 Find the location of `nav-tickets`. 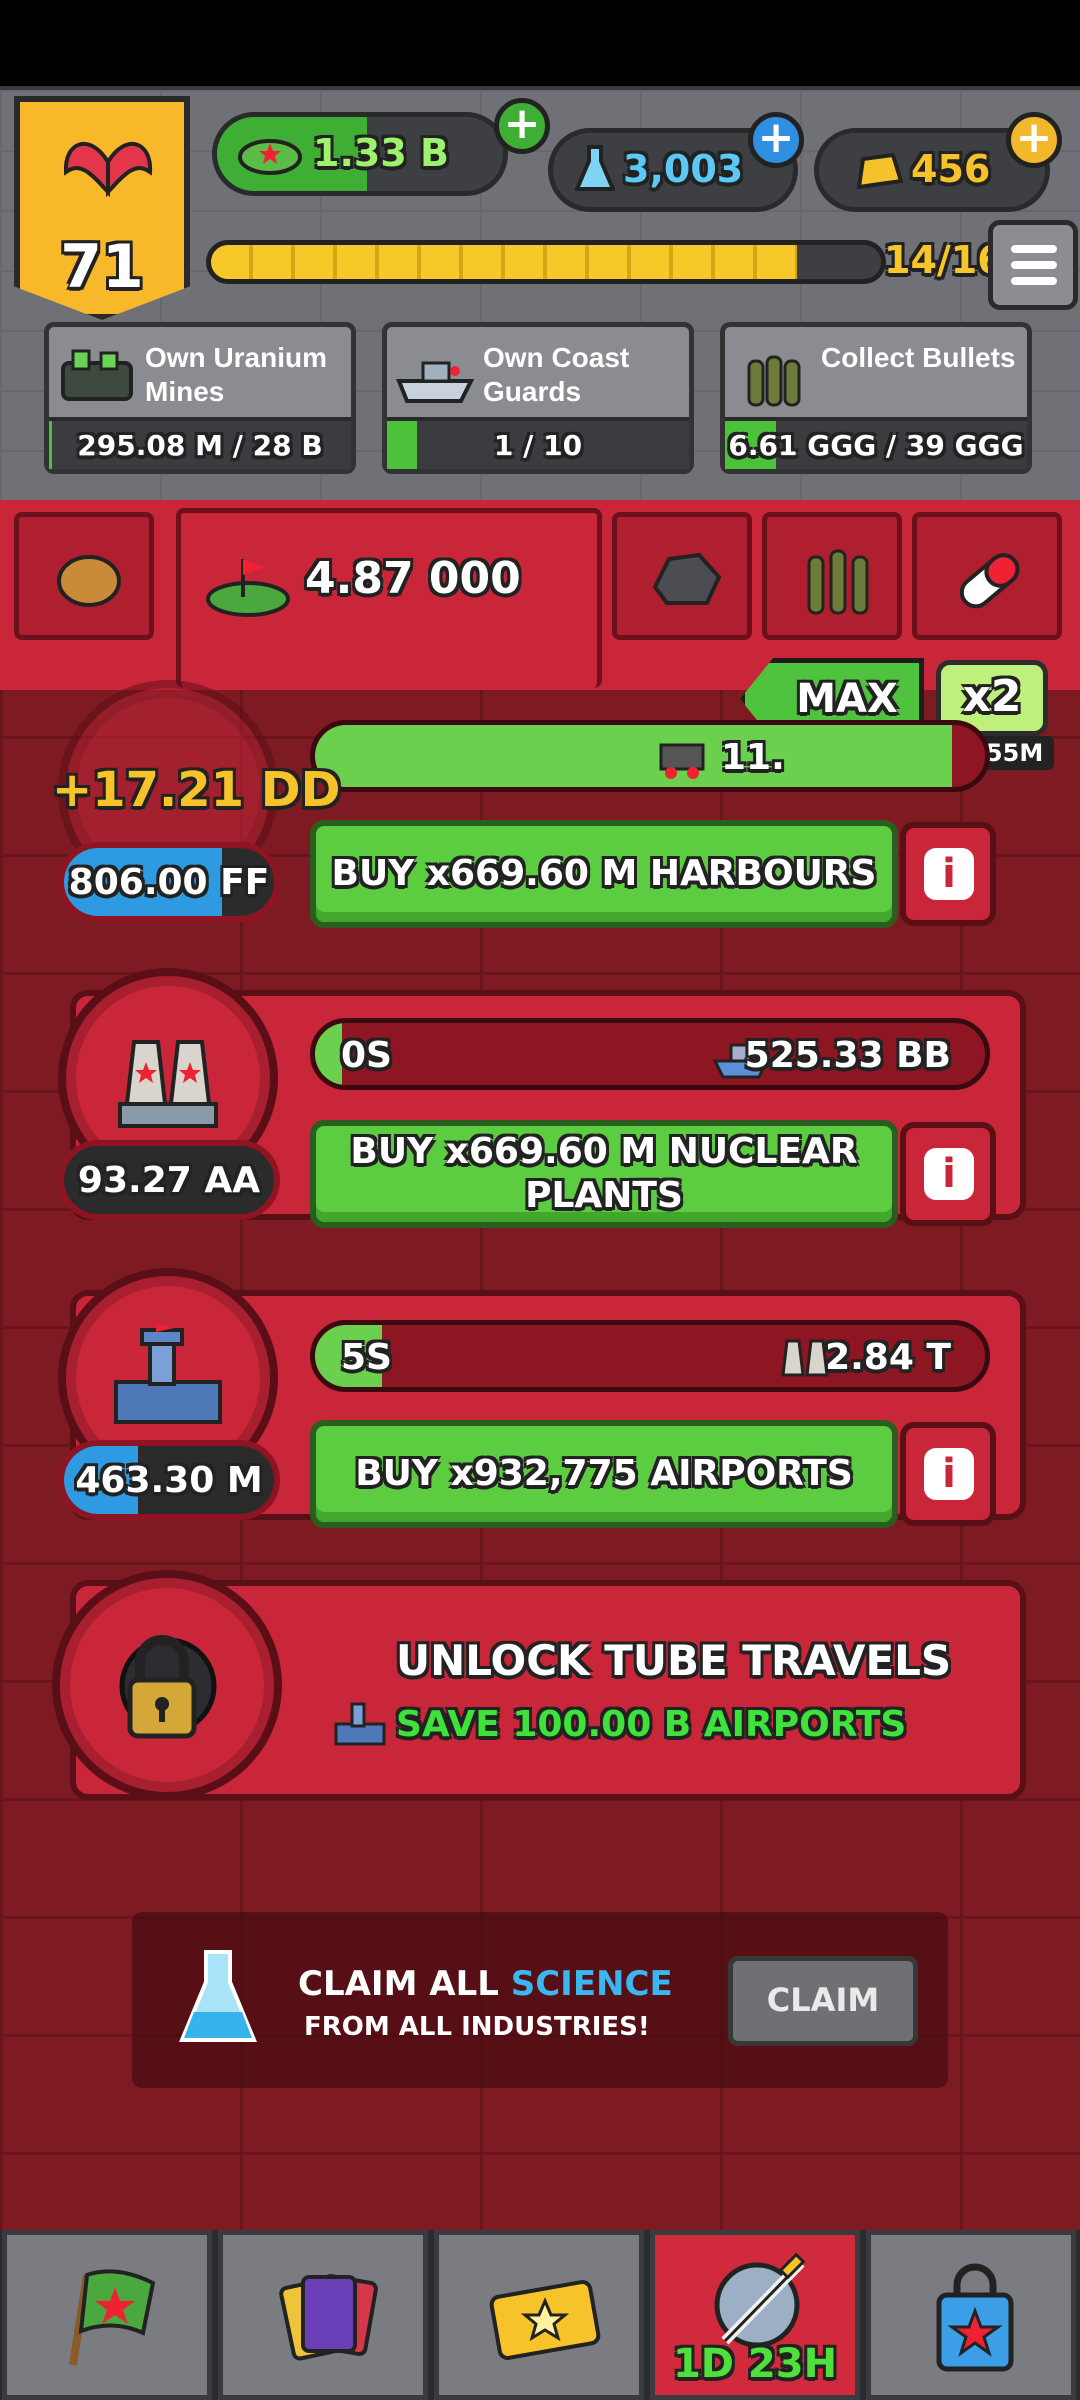

nav-tickets is located at coordinates (539, 2315).